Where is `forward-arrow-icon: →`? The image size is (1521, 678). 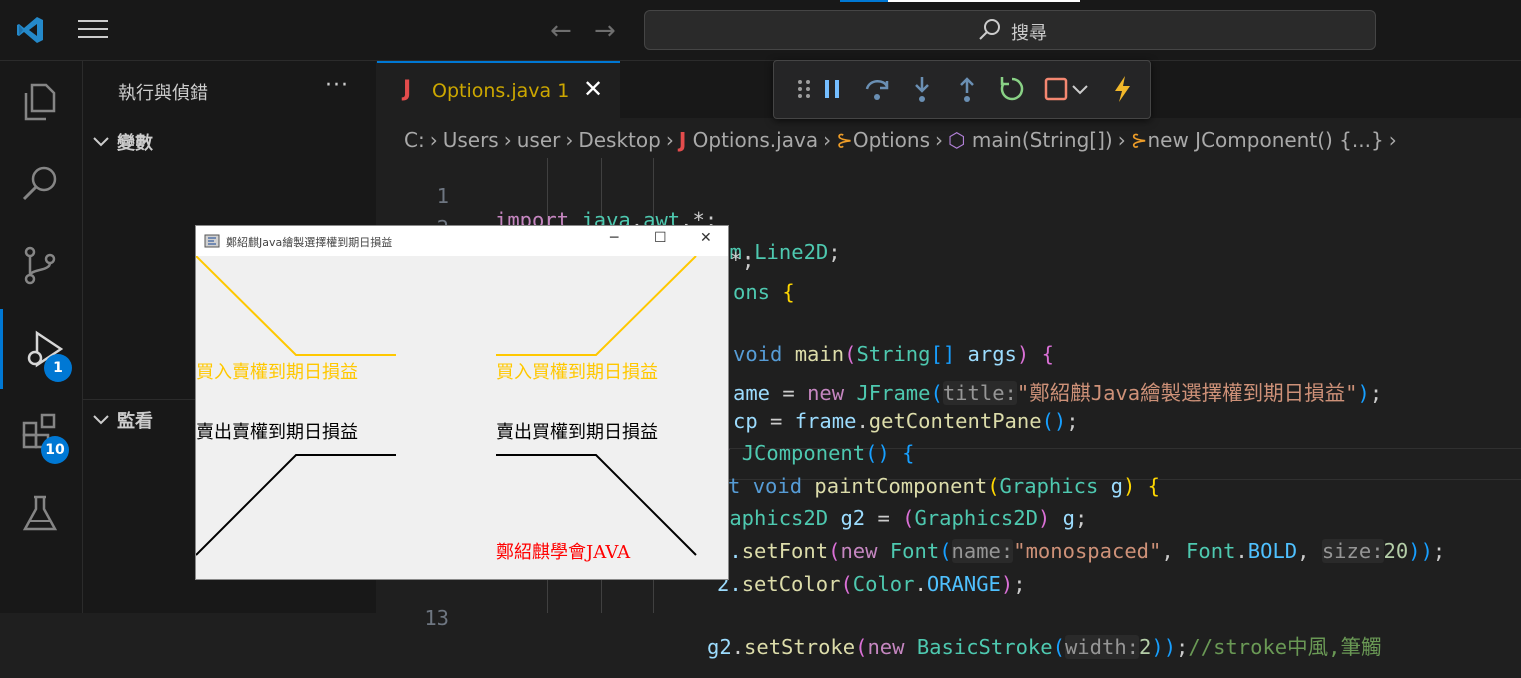
forward-arrow-icon: → is located at coordinates (605, 31).